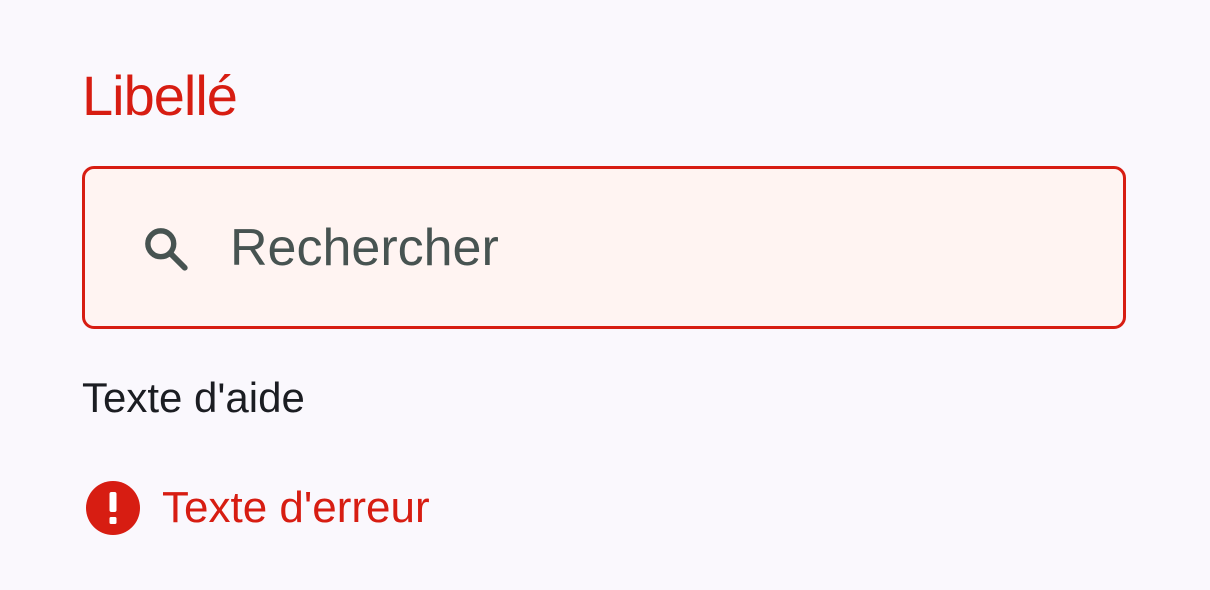  What do you see at coordinates (166, 249) in the screenshot?
I see `search-icon` at bounding box center [166, 249].